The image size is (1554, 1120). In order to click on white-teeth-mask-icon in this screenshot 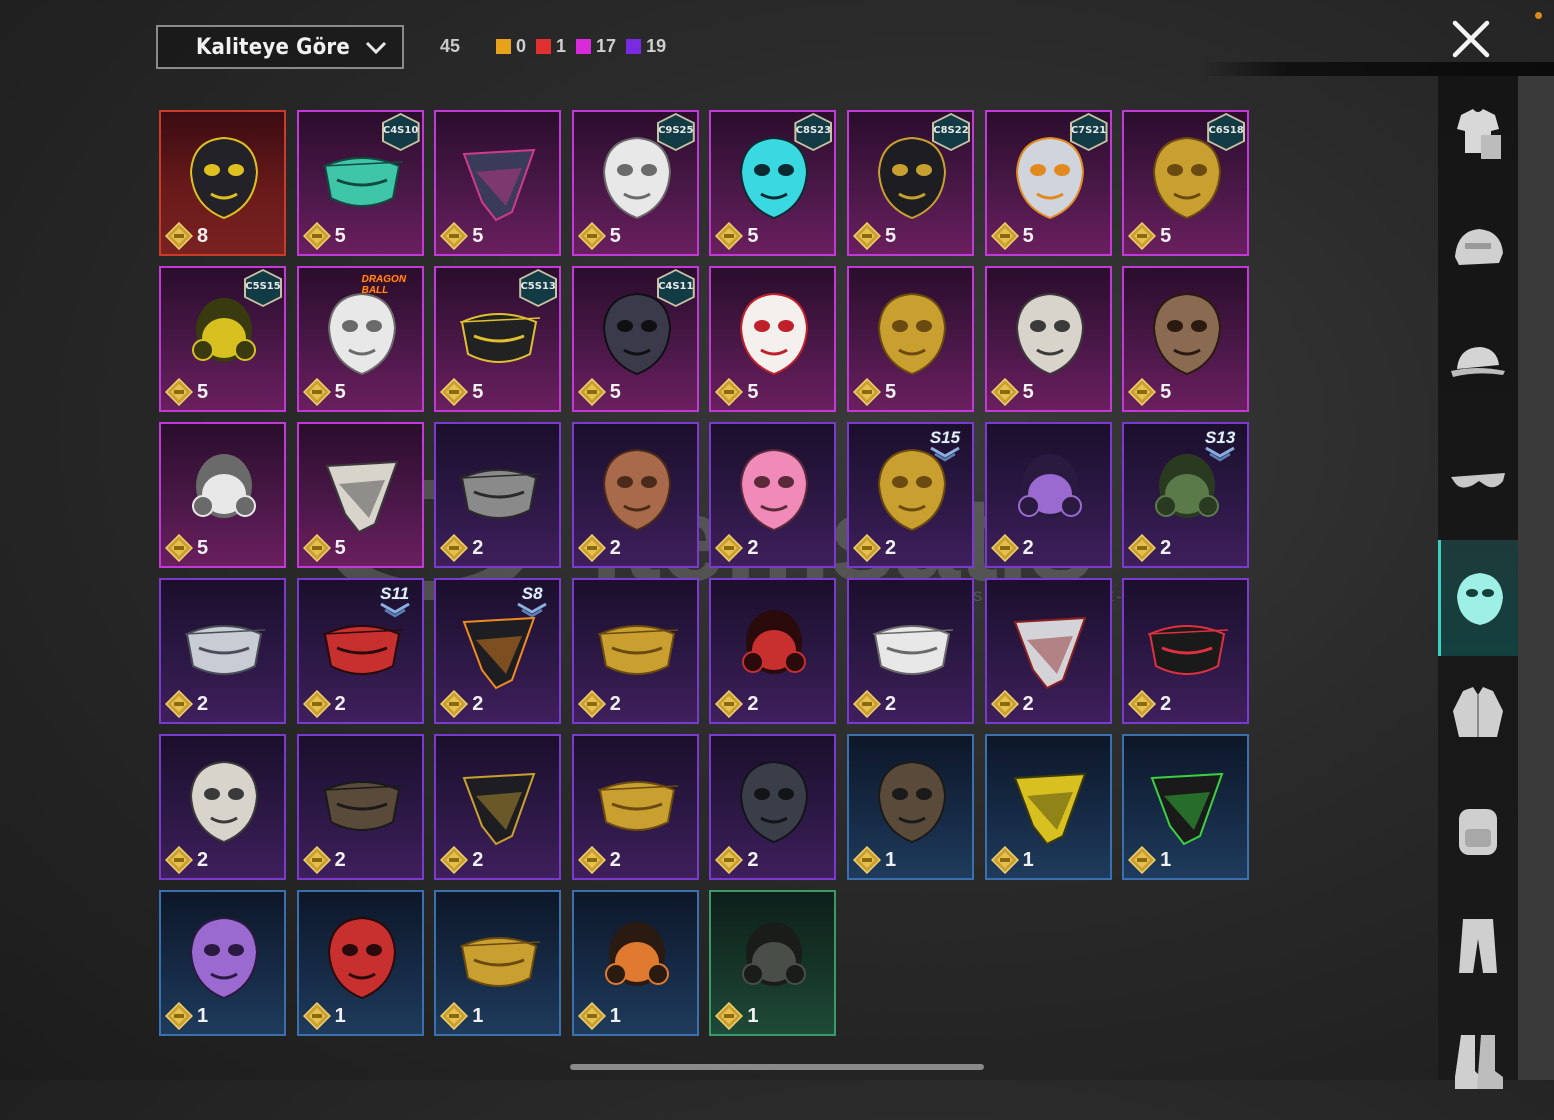, I will do `click(913, 650)`.